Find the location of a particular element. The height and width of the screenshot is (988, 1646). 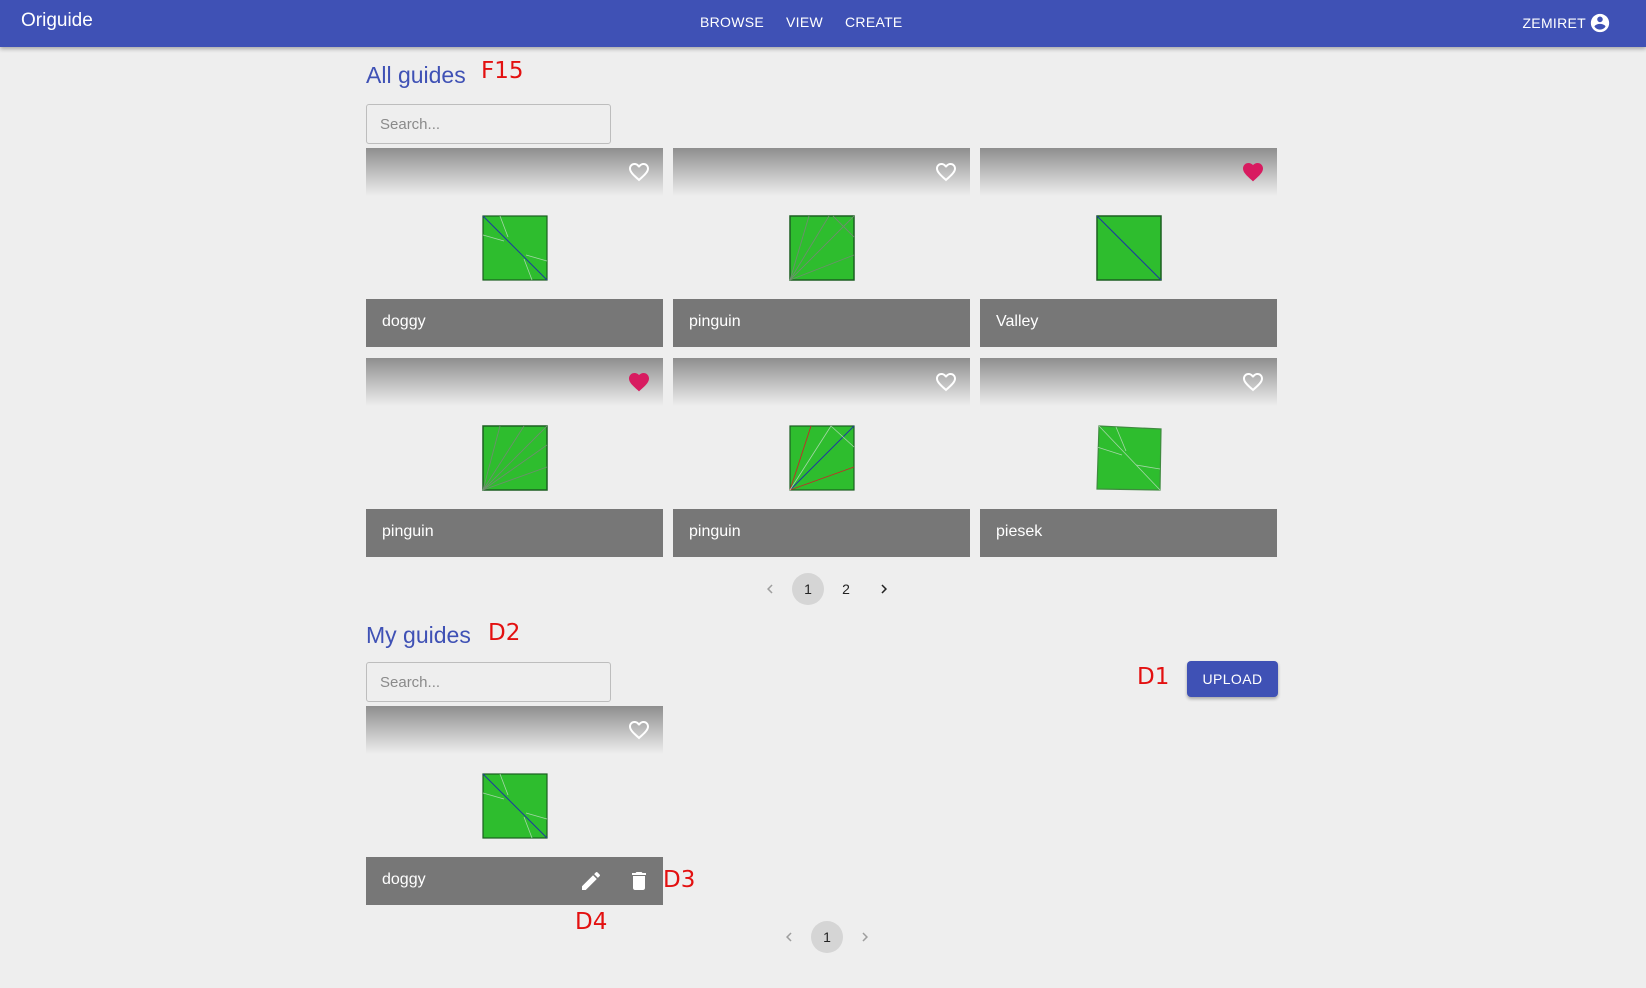

card-title: Valley is located at coordinates (1017, 321).